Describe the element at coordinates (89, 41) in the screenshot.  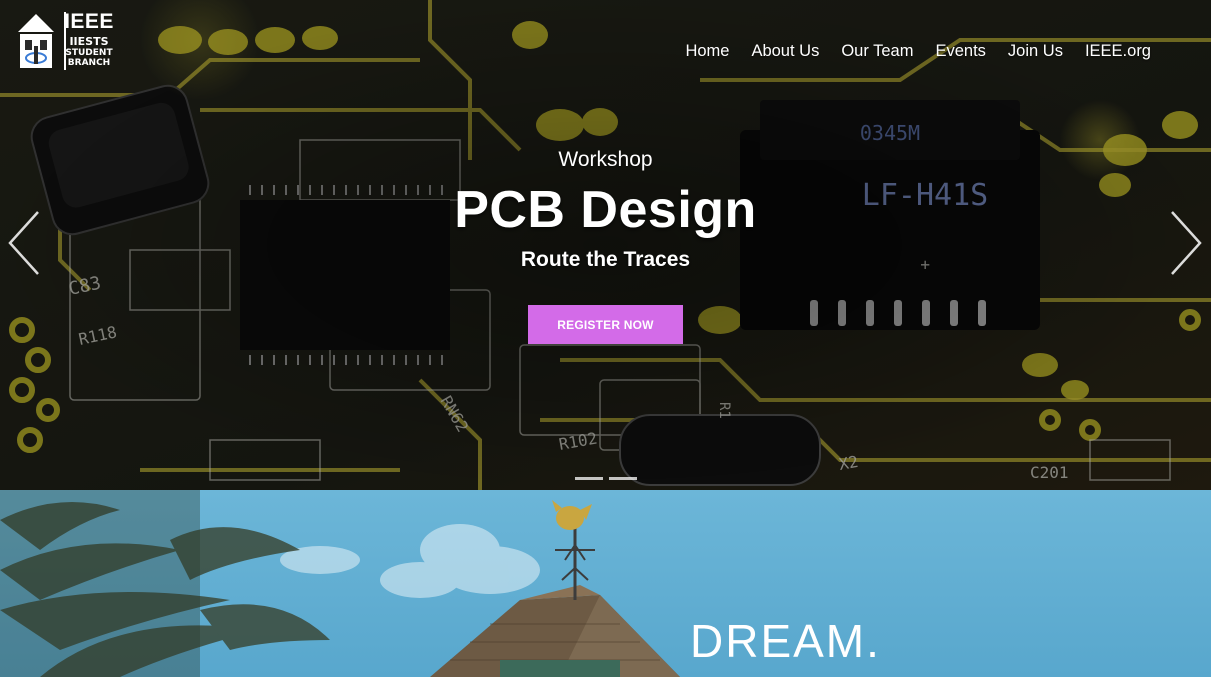
I see `logo-text-iiests: IIESTS` at that location.